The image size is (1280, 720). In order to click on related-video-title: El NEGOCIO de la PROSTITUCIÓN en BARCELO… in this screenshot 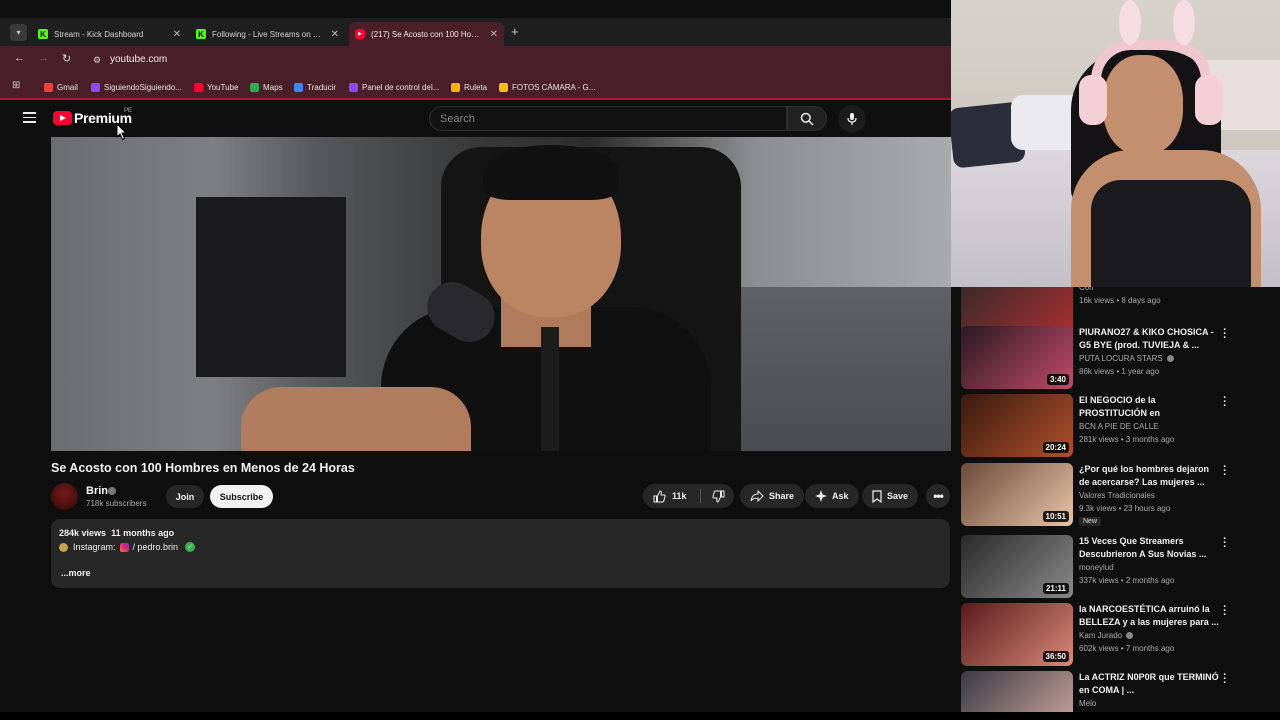, I will do `click(1149, 407)`.